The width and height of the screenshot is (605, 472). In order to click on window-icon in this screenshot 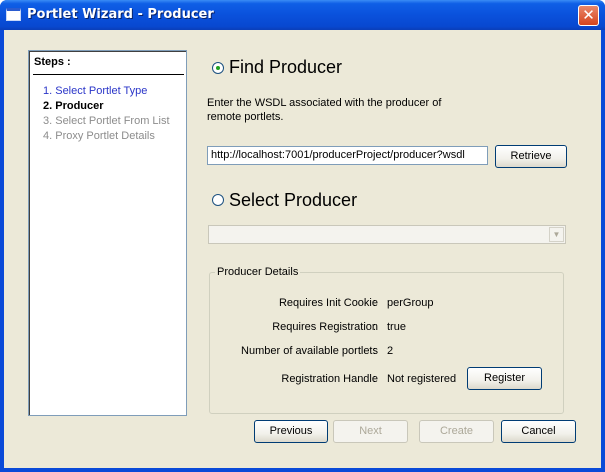, I will do `click(13, 14)`.